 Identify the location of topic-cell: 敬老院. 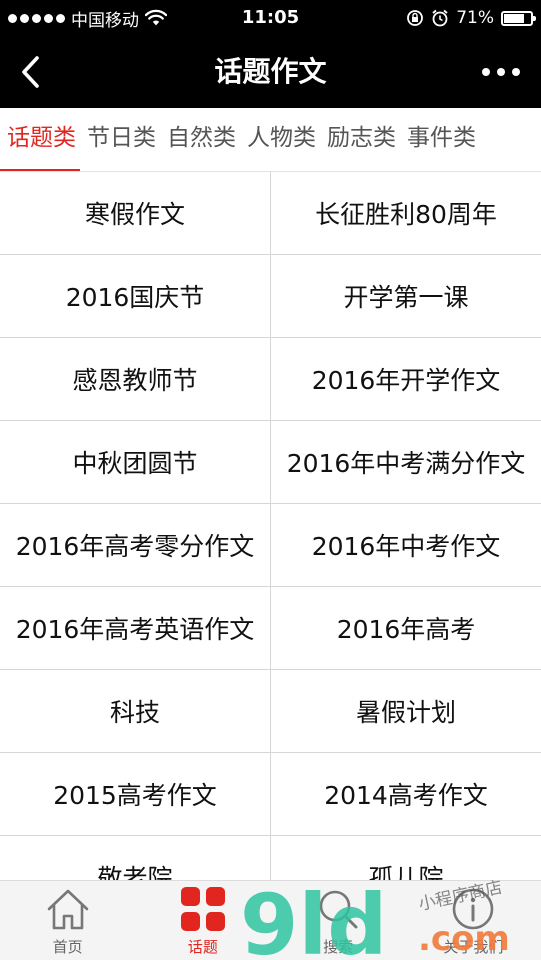
(135, 858).